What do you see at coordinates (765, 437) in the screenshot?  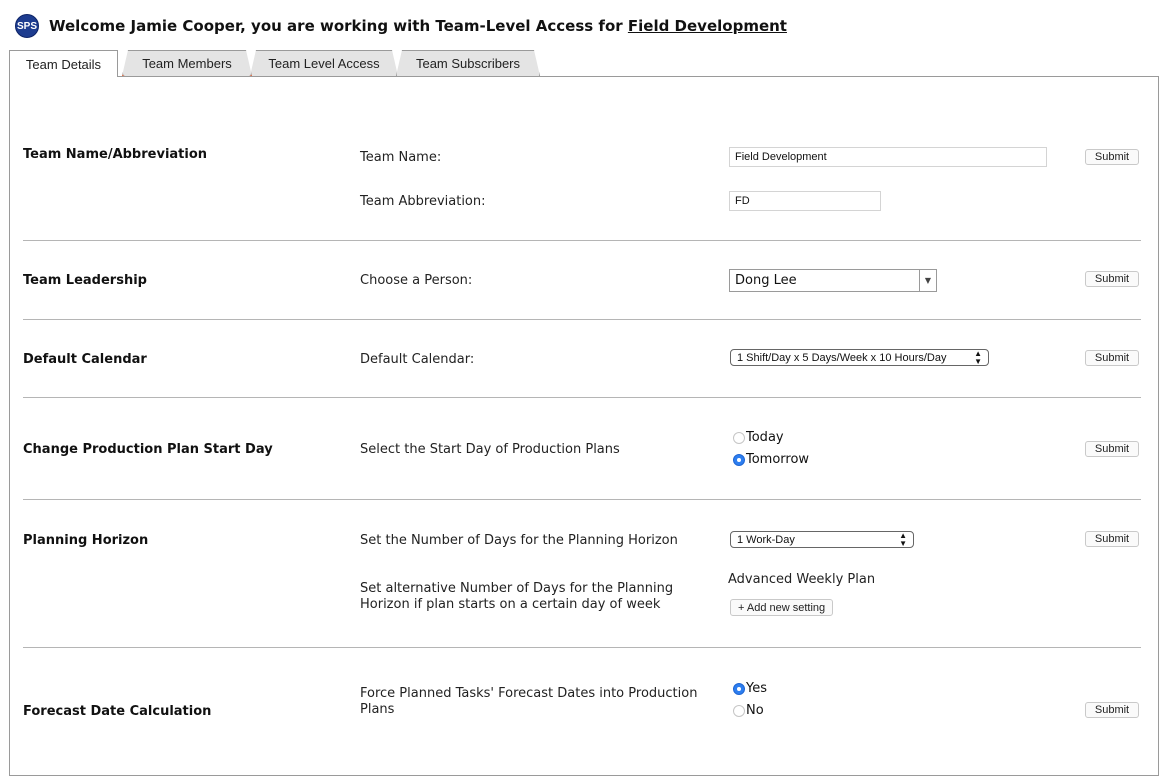 I see `radio-today-label: Today` at bounding box center [765, 437].